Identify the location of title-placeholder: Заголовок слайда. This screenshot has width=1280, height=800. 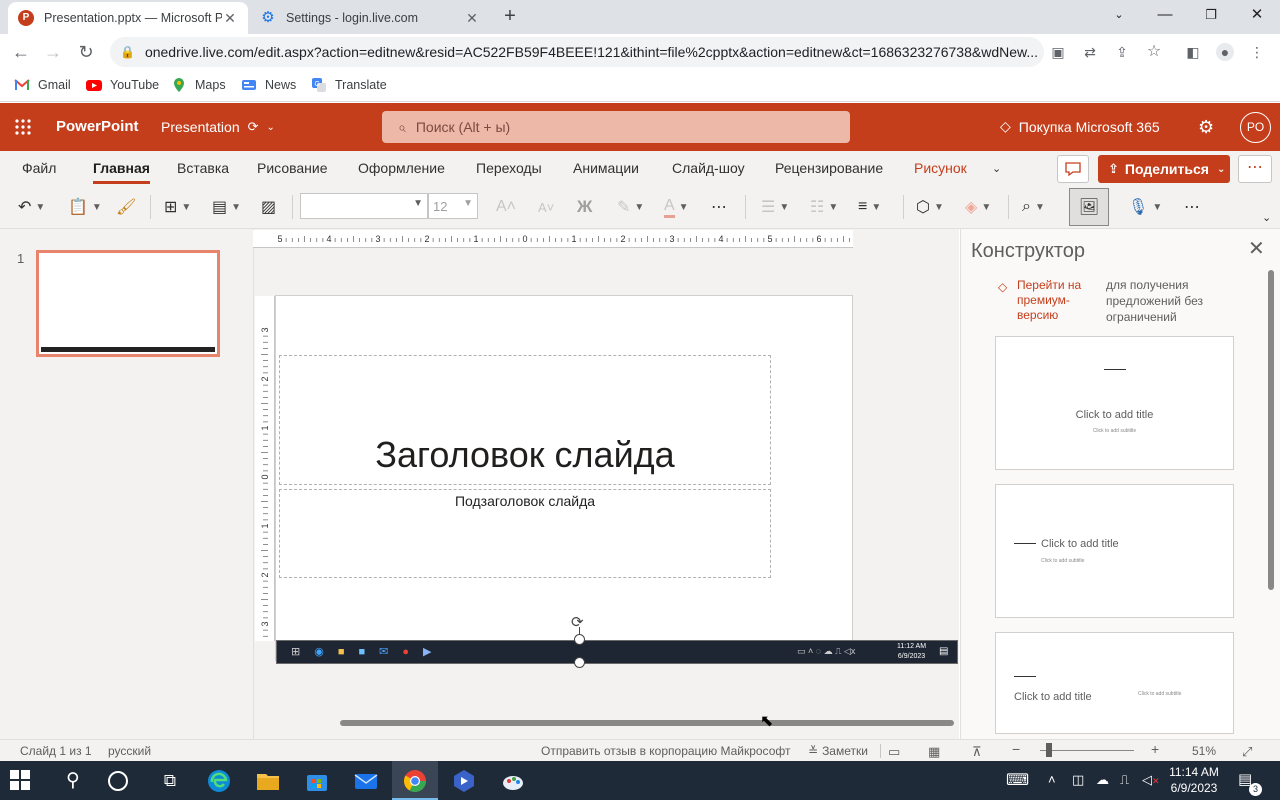
(525, 420).